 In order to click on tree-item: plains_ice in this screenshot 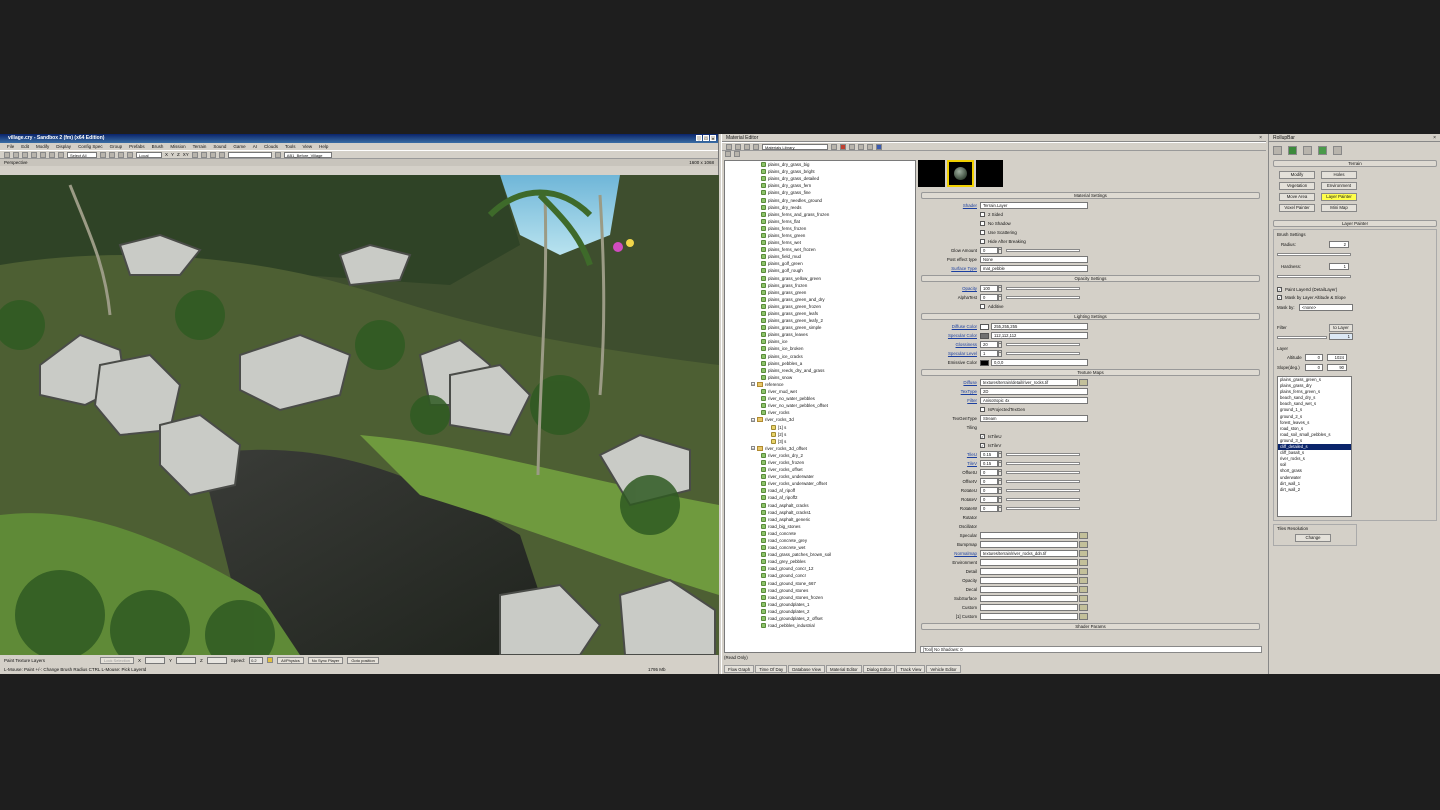, I will do `click(820, 341)`.